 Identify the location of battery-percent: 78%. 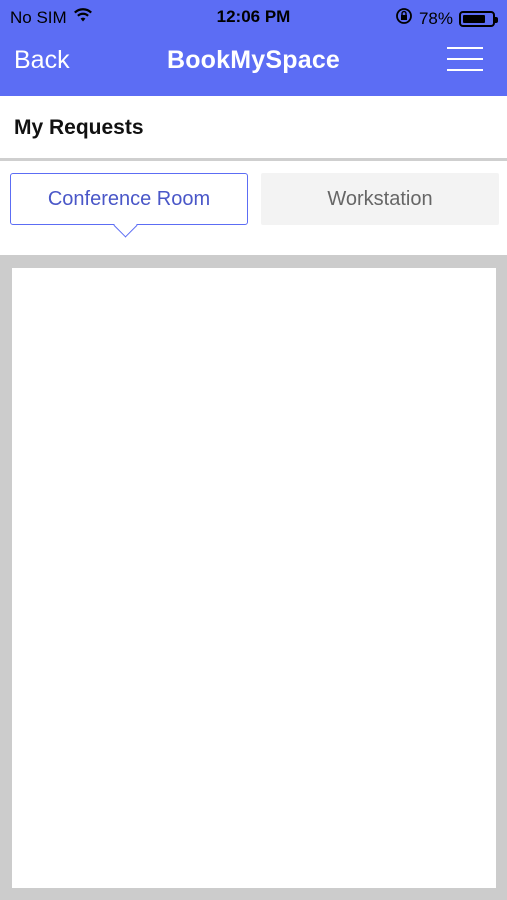
(435, 18).